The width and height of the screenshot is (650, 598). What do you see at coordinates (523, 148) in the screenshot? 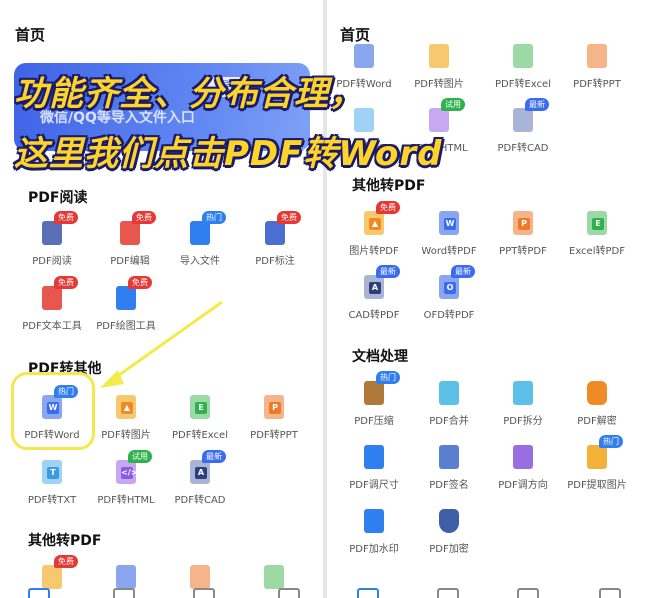
I see `tool-label: PDF转CAD` at bounding box center [523, 148].